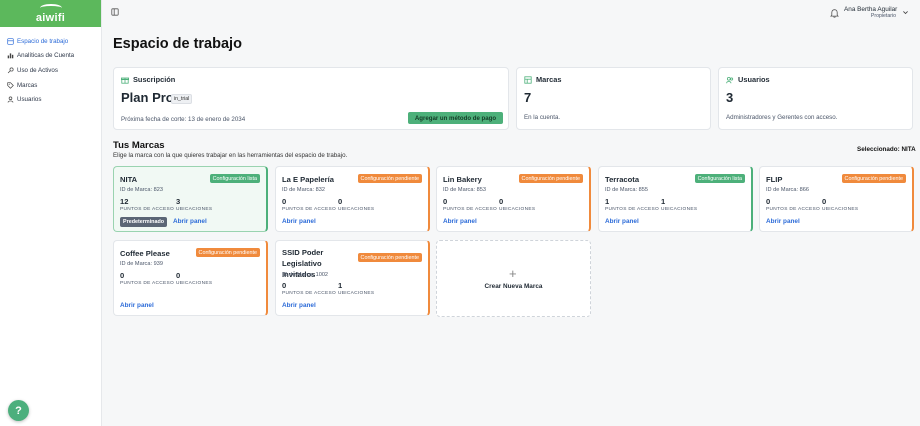  What do you see at coordinates (528, 97) in the screenshot?
I see `brands-count: 7` at bounding box center [528, 97].